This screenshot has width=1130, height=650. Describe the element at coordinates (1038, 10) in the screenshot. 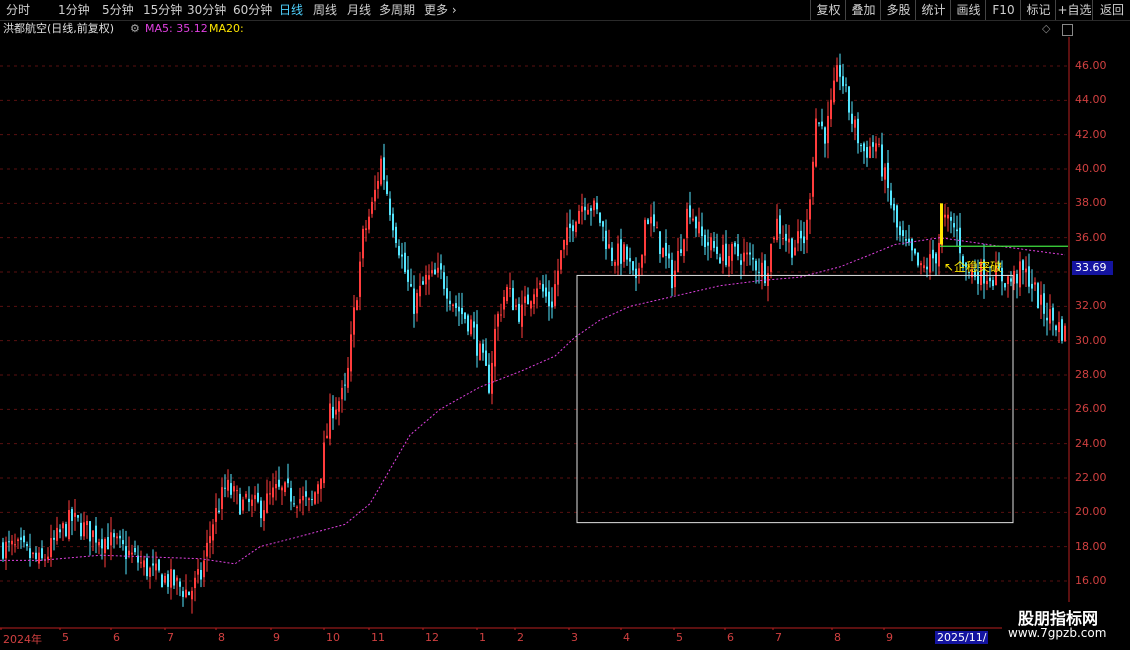

I see `toolbar-button-6: 标记` at that location.